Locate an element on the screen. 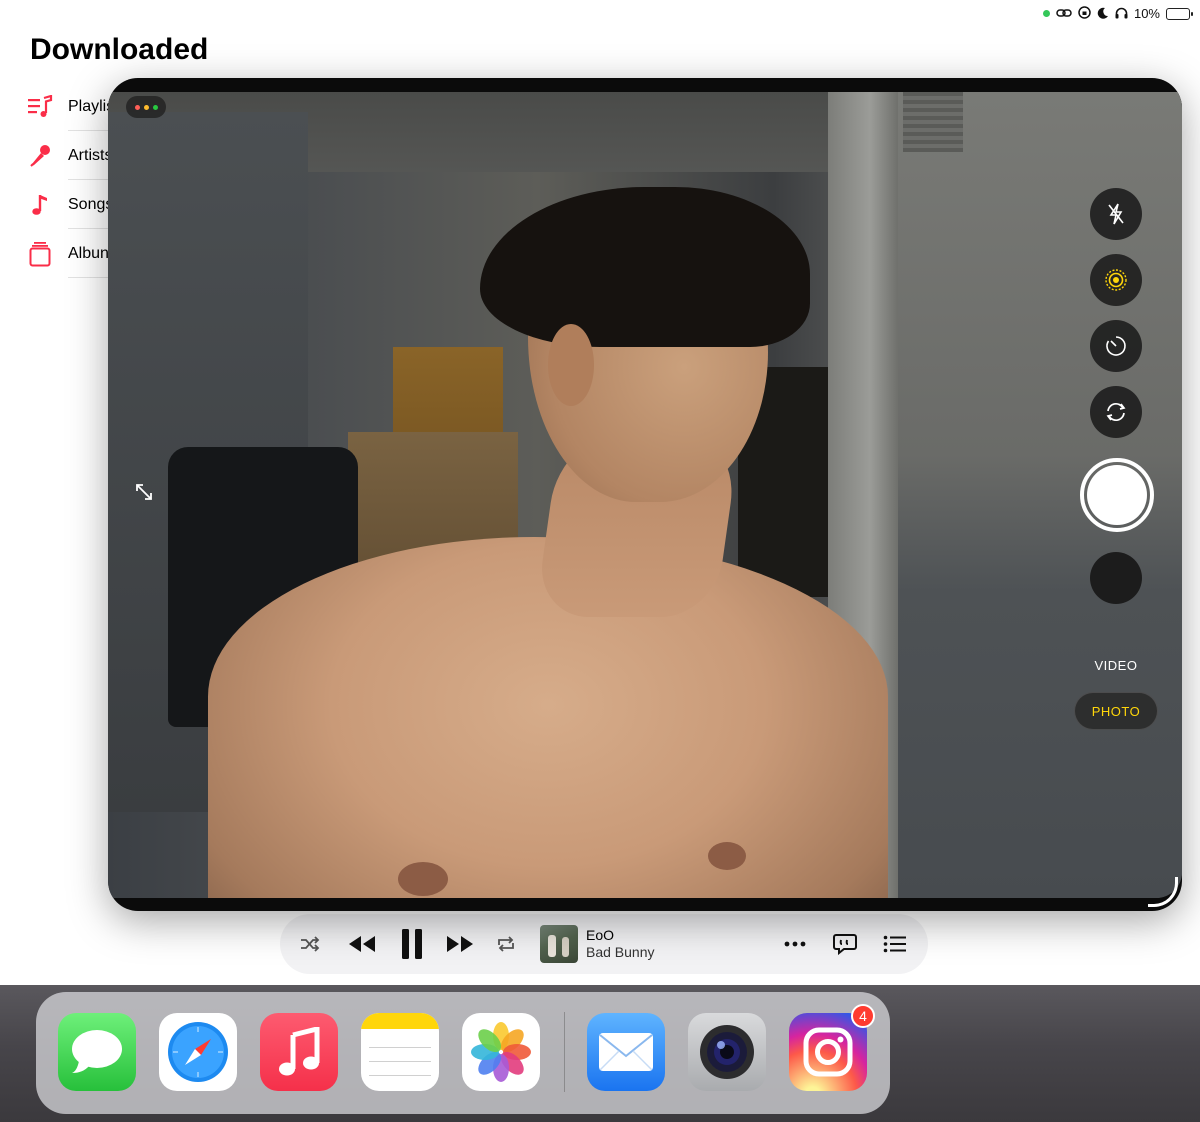 Image resolution: width=1200 pixels, height=1122 pixels. artist-name: Bad Bunny is located at coordinates (620, 952).